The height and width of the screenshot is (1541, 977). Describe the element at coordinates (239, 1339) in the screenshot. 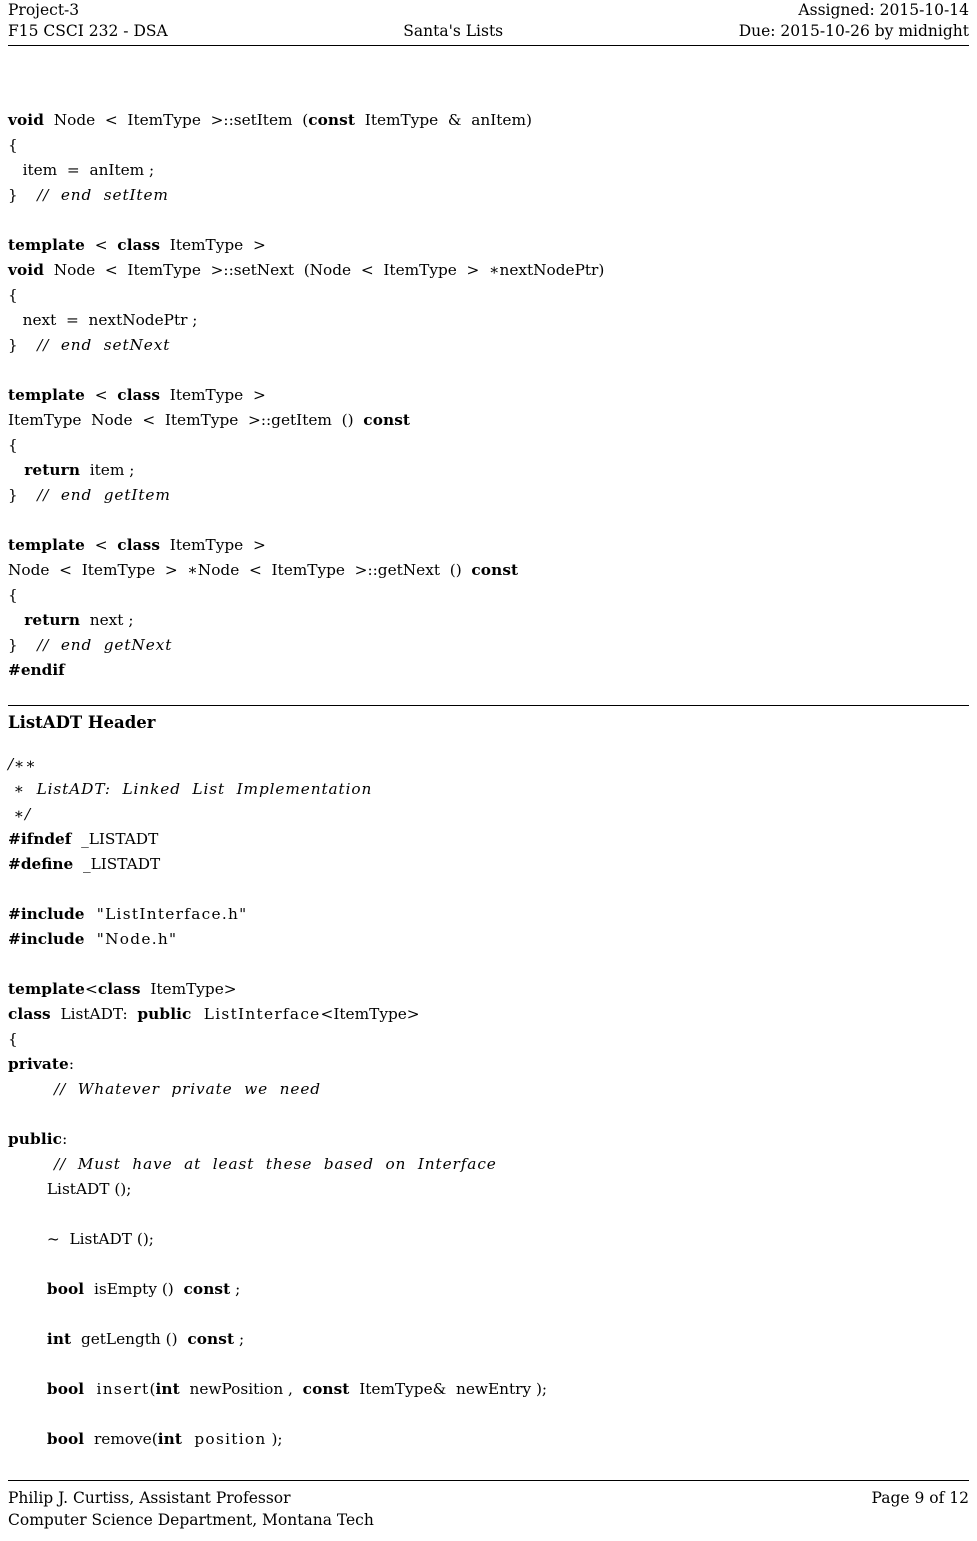

I see `code-token-id: ;` at that location.